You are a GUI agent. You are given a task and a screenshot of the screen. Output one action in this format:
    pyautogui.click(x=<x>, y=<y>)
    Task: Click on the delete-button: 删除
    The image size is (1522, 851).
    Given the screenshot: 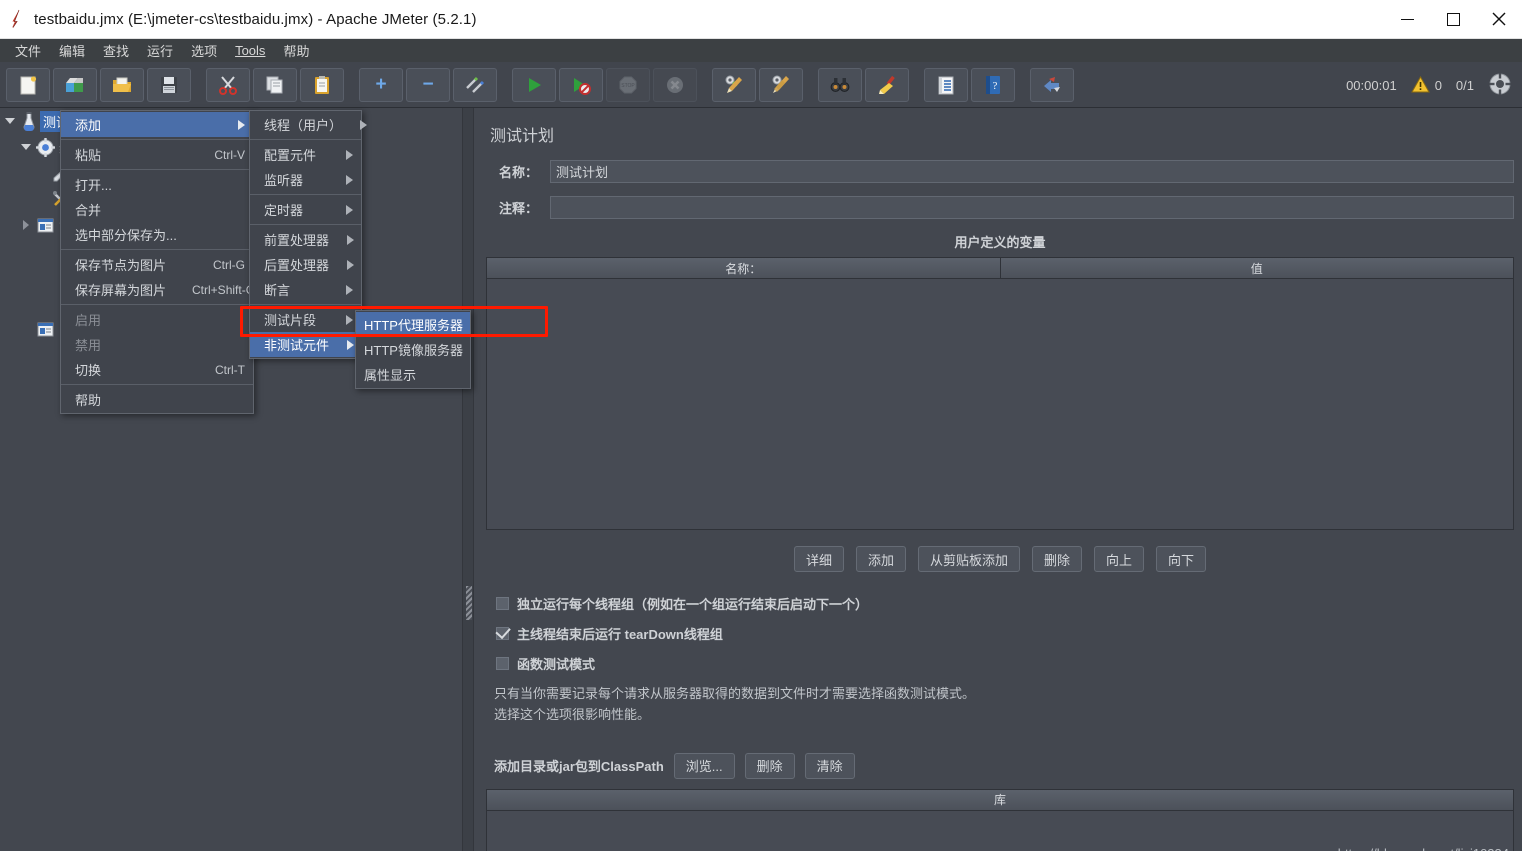 What is the action you would take?
    pyautogui.click(x=1057, y=559)
    